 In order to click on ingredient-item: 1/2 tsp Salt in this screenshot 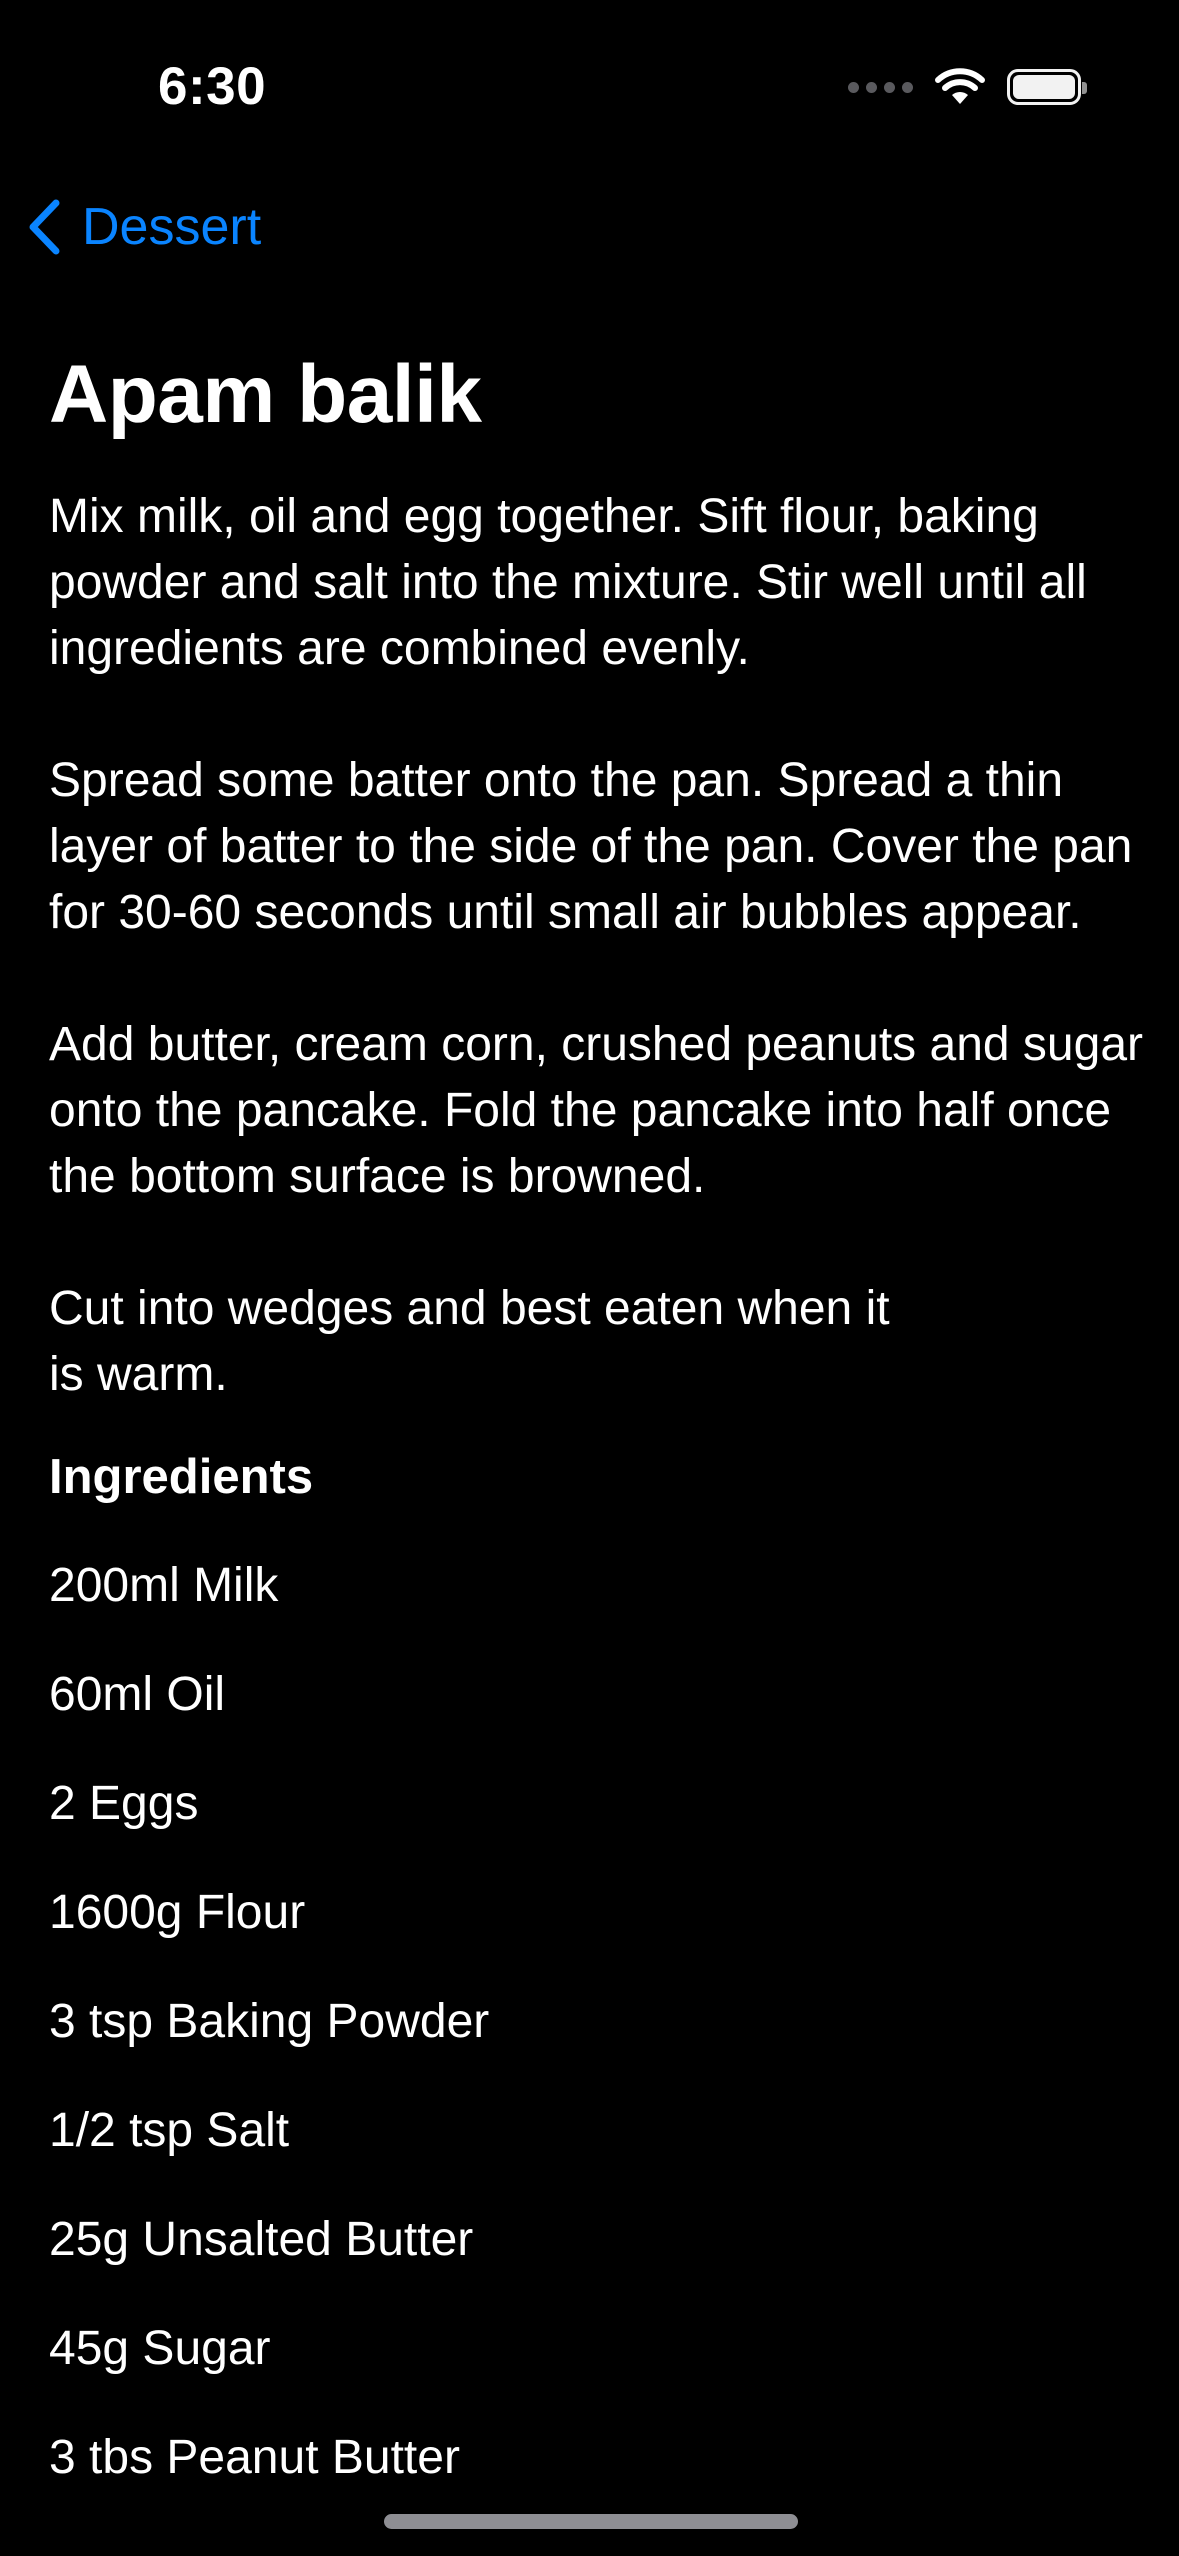, I will do `click(169, 2130)`.